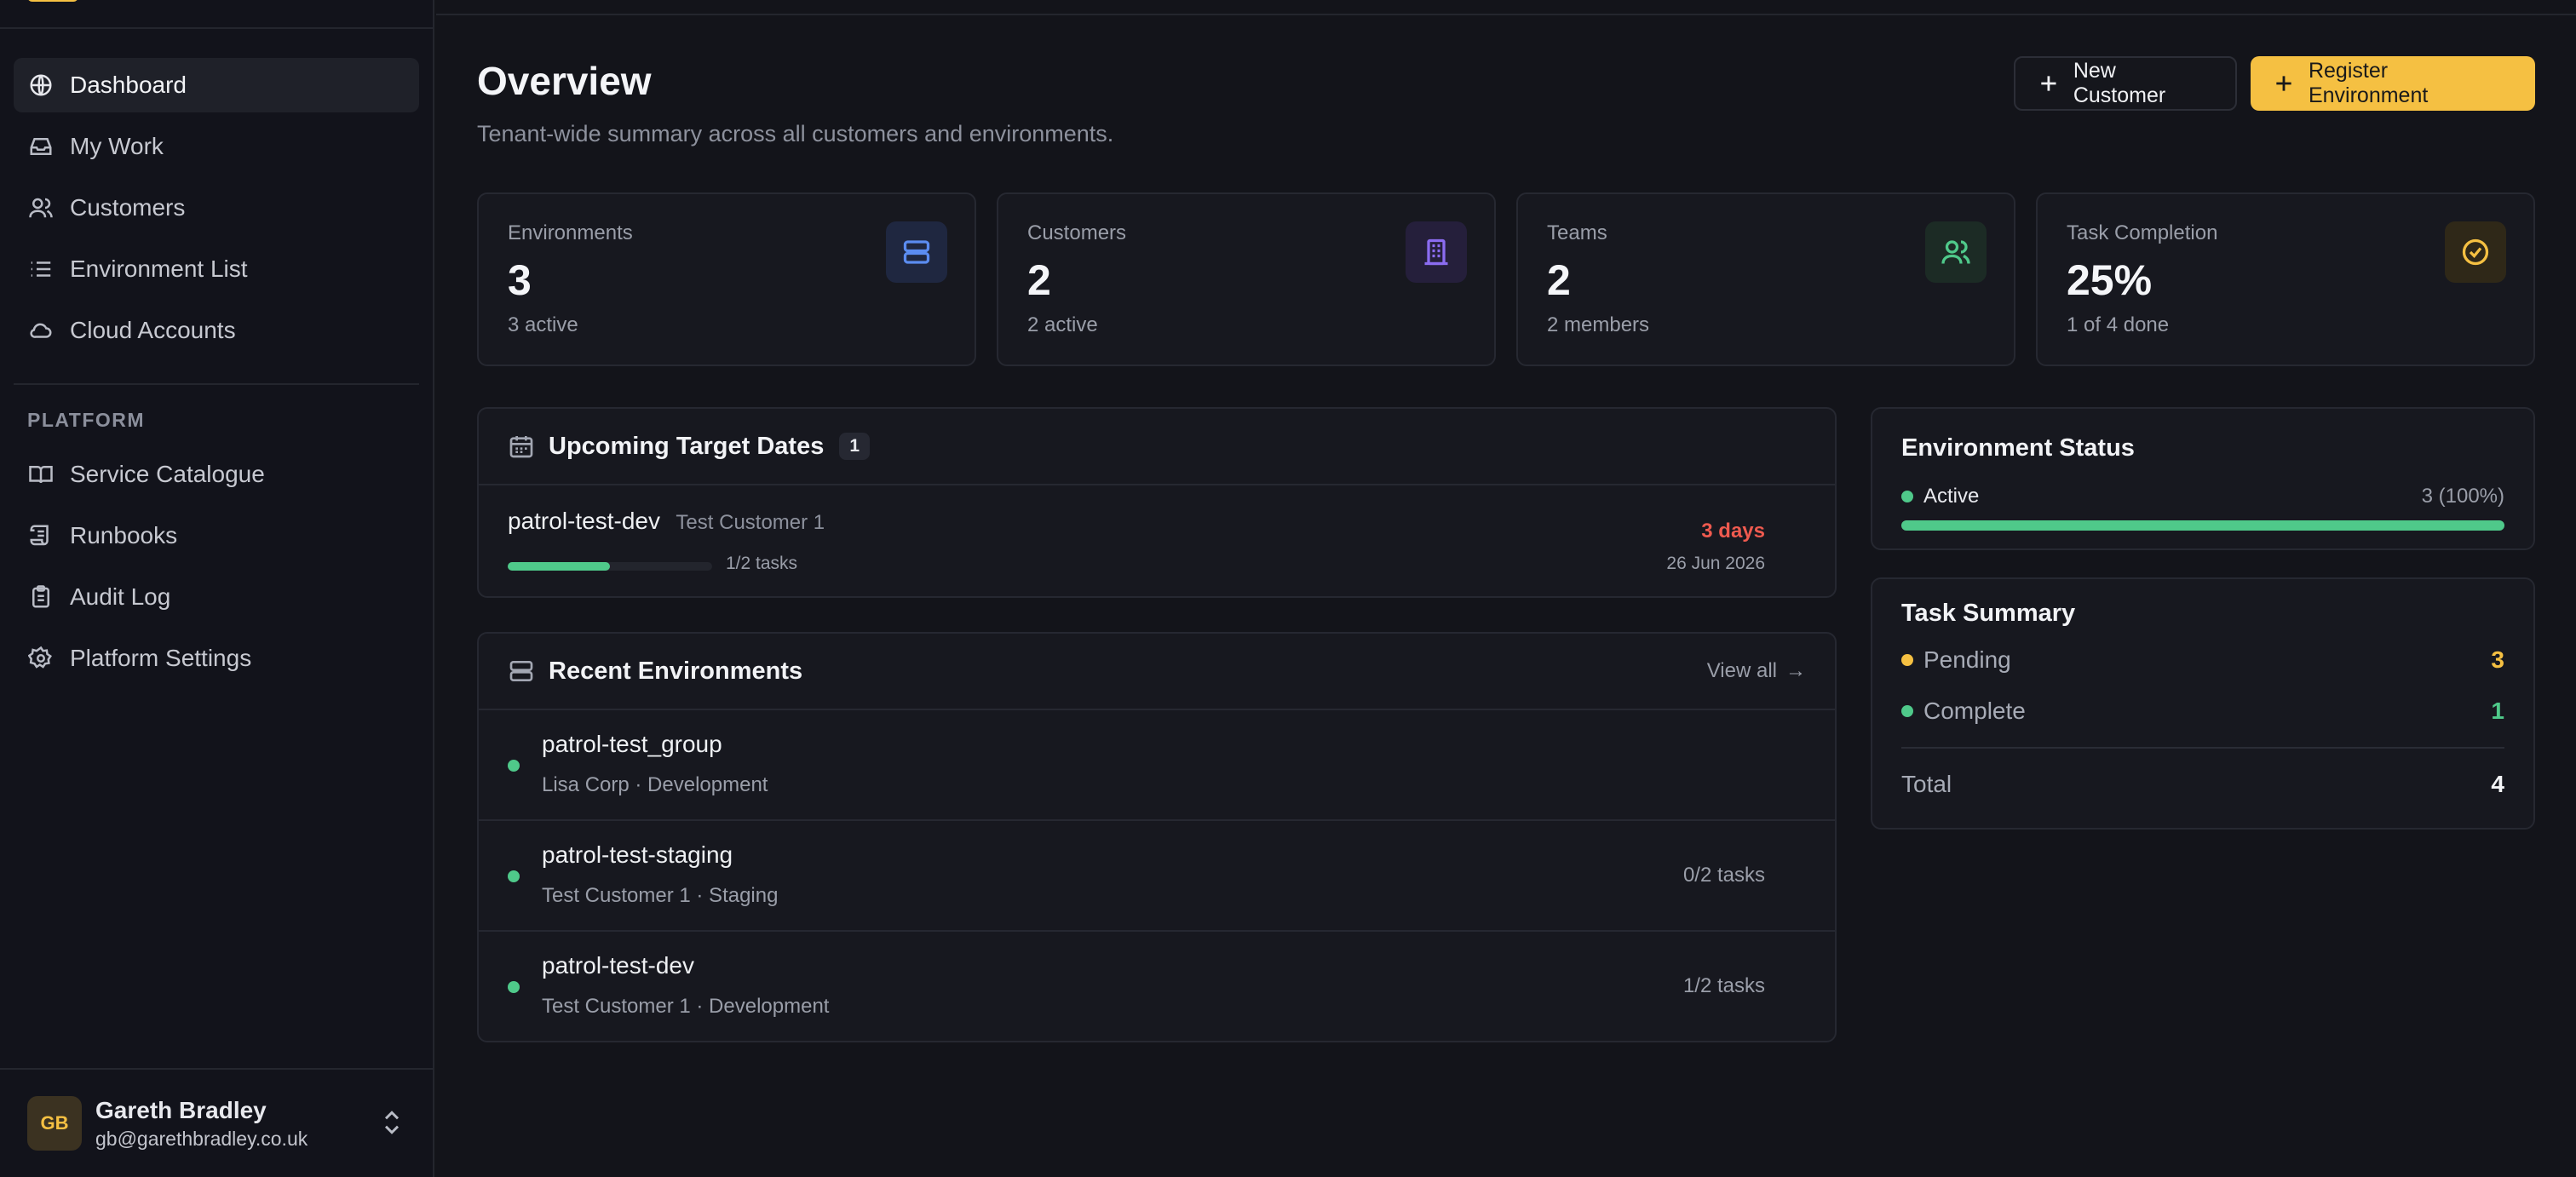 This screenshot has height=1177, width=2576. Describe the element at coordinates (521, 447) in the screenshot. I see `calendar-icon` at that location.